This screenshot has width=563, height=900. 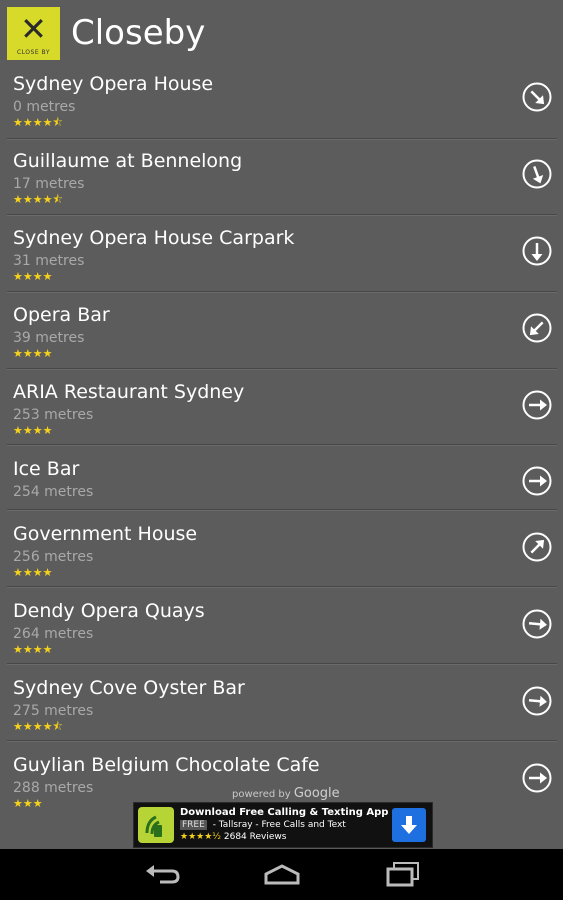 What do you see at coordinates (33, 29) in the screenshot?
I see `logo-mark-icon: ✕` at bounding box center [33, 29].